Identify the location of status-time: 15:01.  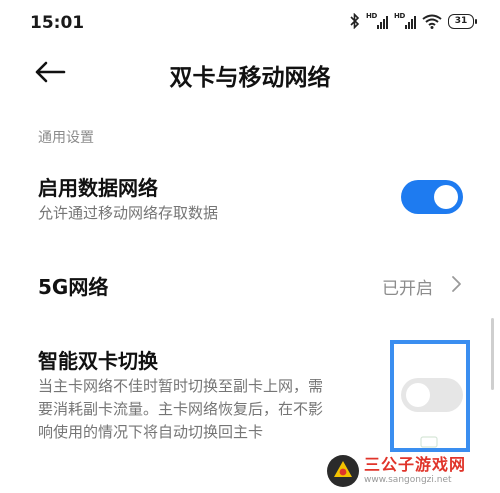
(57, 23).